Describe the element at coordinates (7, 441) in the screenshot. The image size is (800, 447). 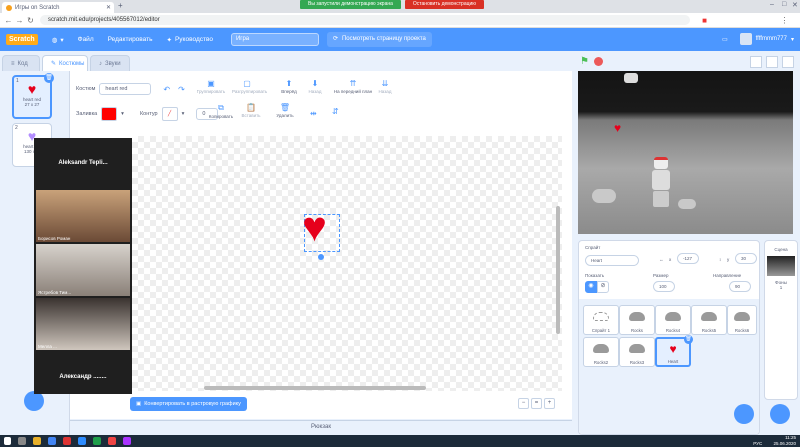
I see `windows-start-icon` at that location.